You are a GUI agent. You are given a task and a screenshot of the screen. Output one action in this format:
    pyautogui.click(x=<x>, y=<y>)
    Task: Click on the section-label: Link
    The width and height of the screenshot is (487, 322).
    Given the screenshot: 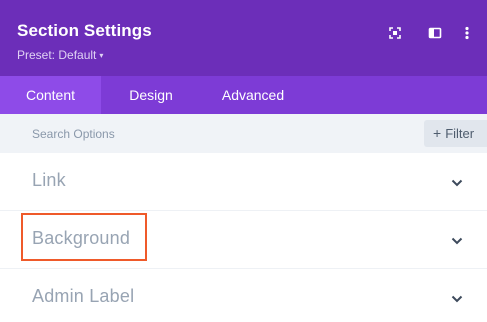 What is the action you would take?
    pyautogui.click(x=49, y=180)
    